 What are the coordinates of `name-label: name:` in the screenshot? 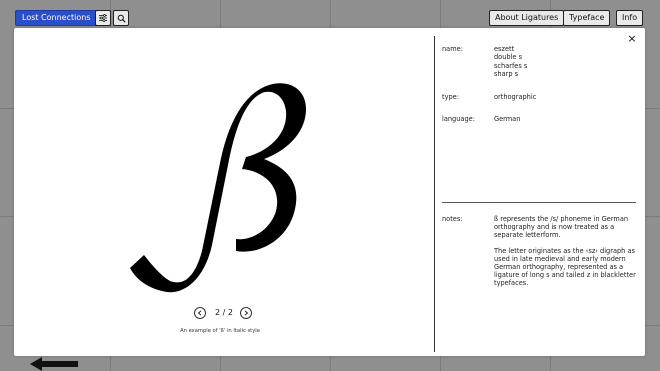 It's located at (452, 49).